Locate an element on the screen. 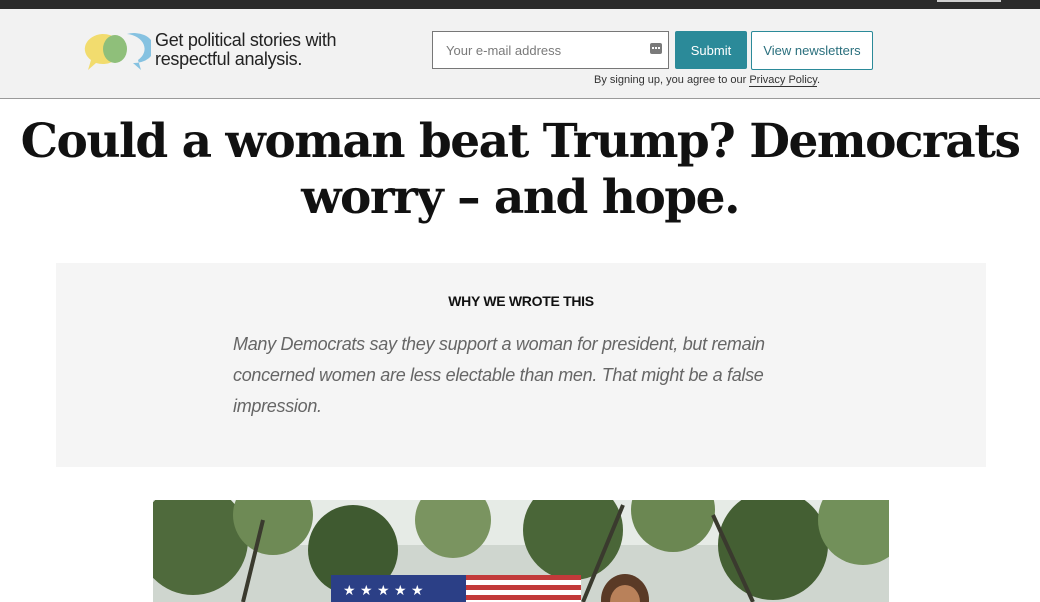 The width and height of the screenshot is (1040, 602). email-input is located at coordinates (538, 50).